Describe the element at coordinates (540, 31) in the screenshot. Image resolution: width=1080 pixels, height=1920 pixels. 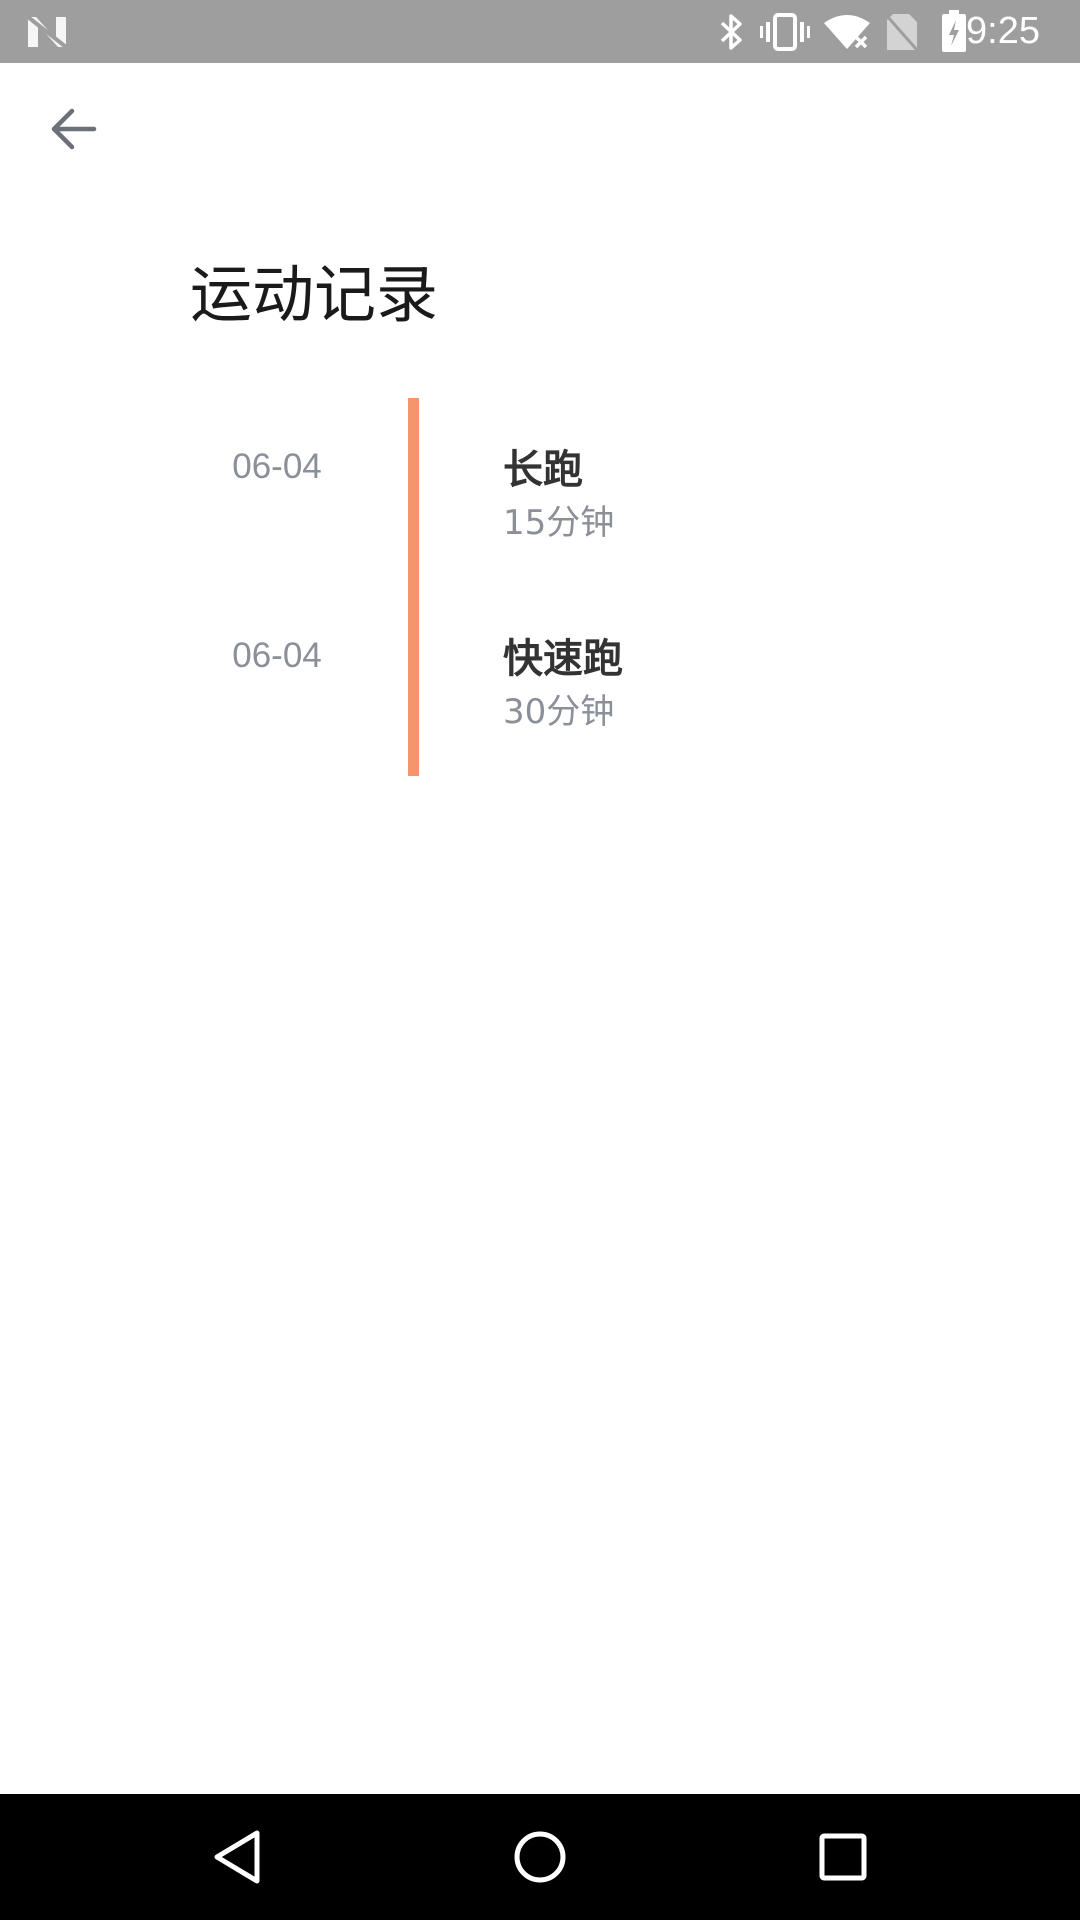
I see `status-bar: 9:25` at that location.